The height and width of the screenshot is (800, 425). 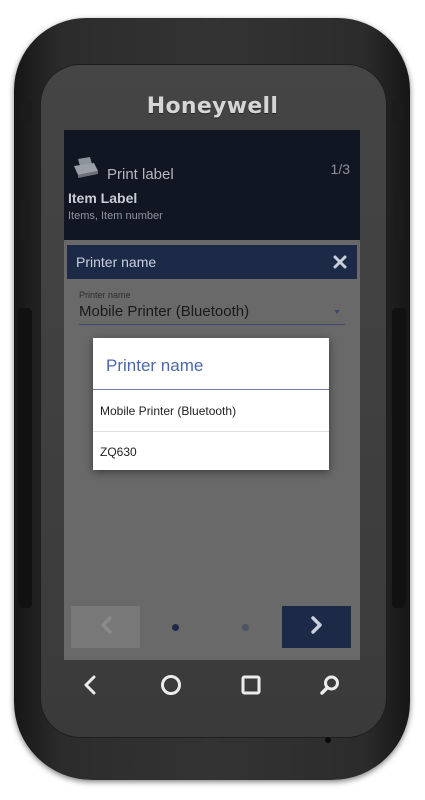 I want to click on left-scan-button, so click(x=25, y=218).